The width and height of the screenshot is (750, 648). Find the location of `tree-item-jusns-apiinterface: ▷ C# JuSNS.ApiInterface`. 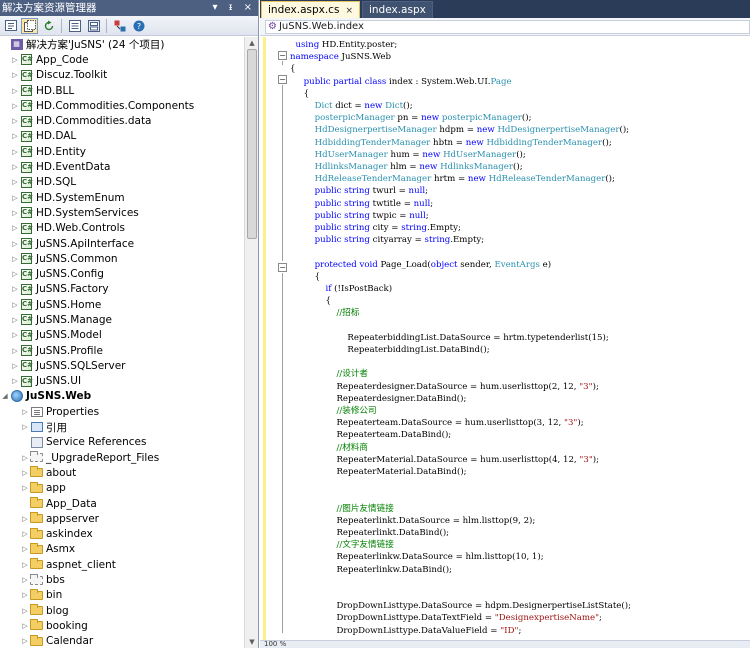

tree-item-jusns-apiinterface: ▷ C# JuSNS.ApiInterface is located at coordinates (122, 243).